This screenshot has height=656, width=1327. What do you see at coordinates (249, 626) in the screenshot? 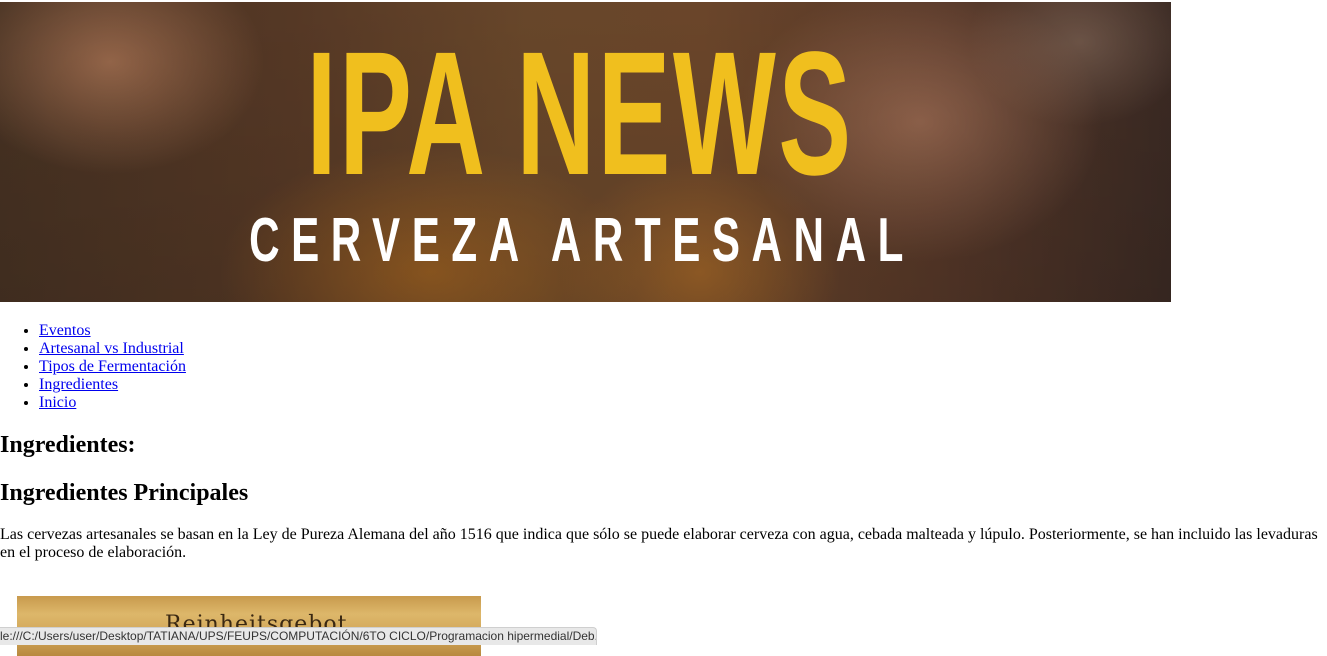
I see `reinheitsgebot-image: Reinheitsgebot` at bounding box center [249, 626].